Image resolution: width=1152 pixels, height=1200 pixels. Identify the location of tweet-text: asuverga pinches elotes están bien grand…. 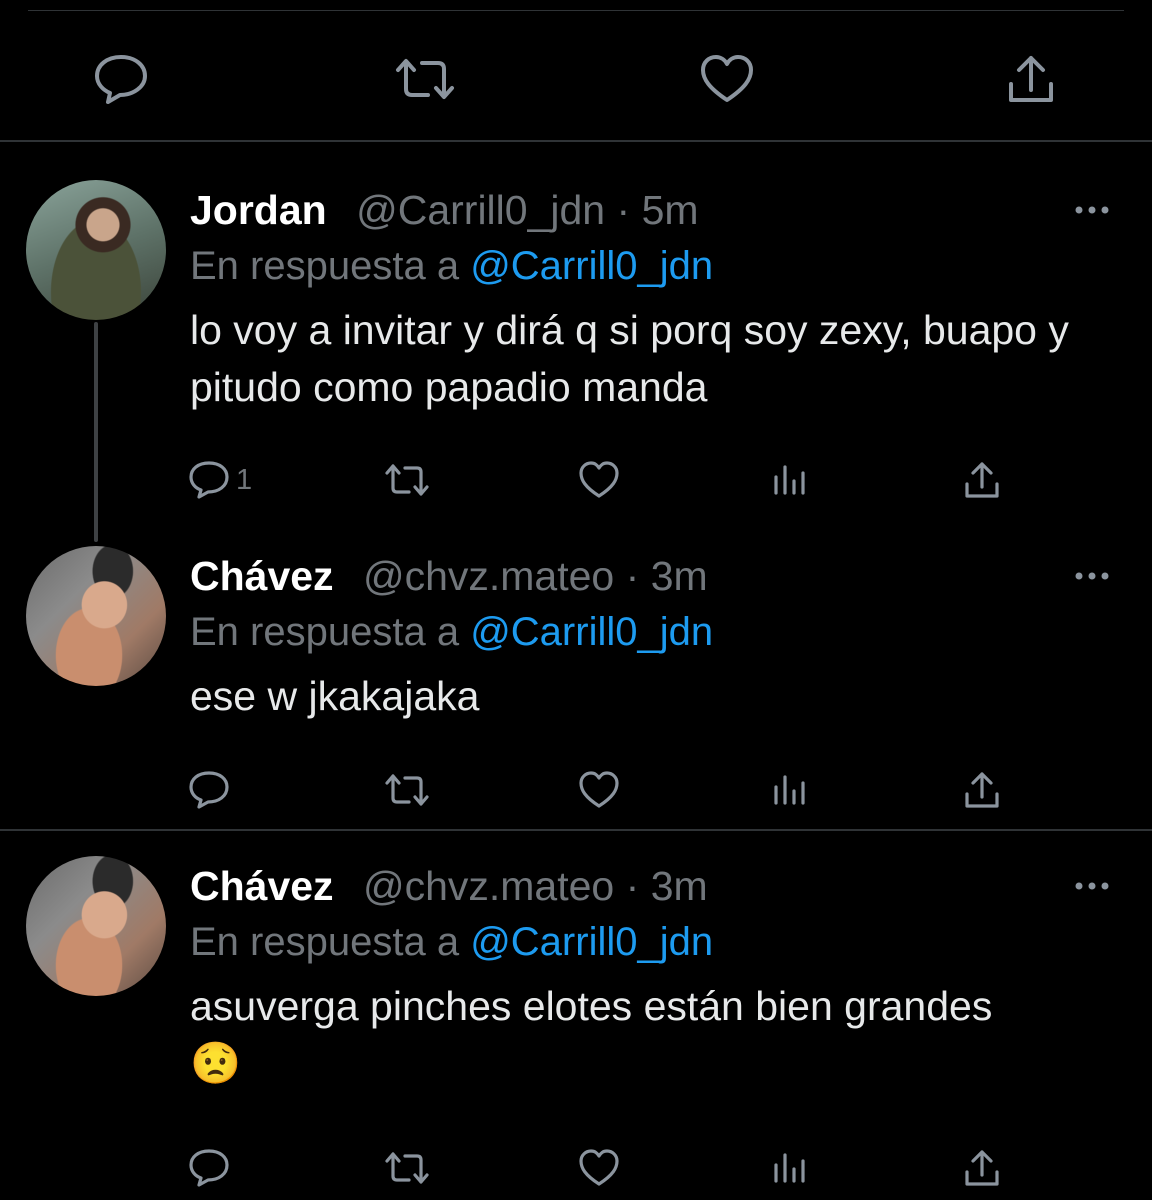
(591, 1034).